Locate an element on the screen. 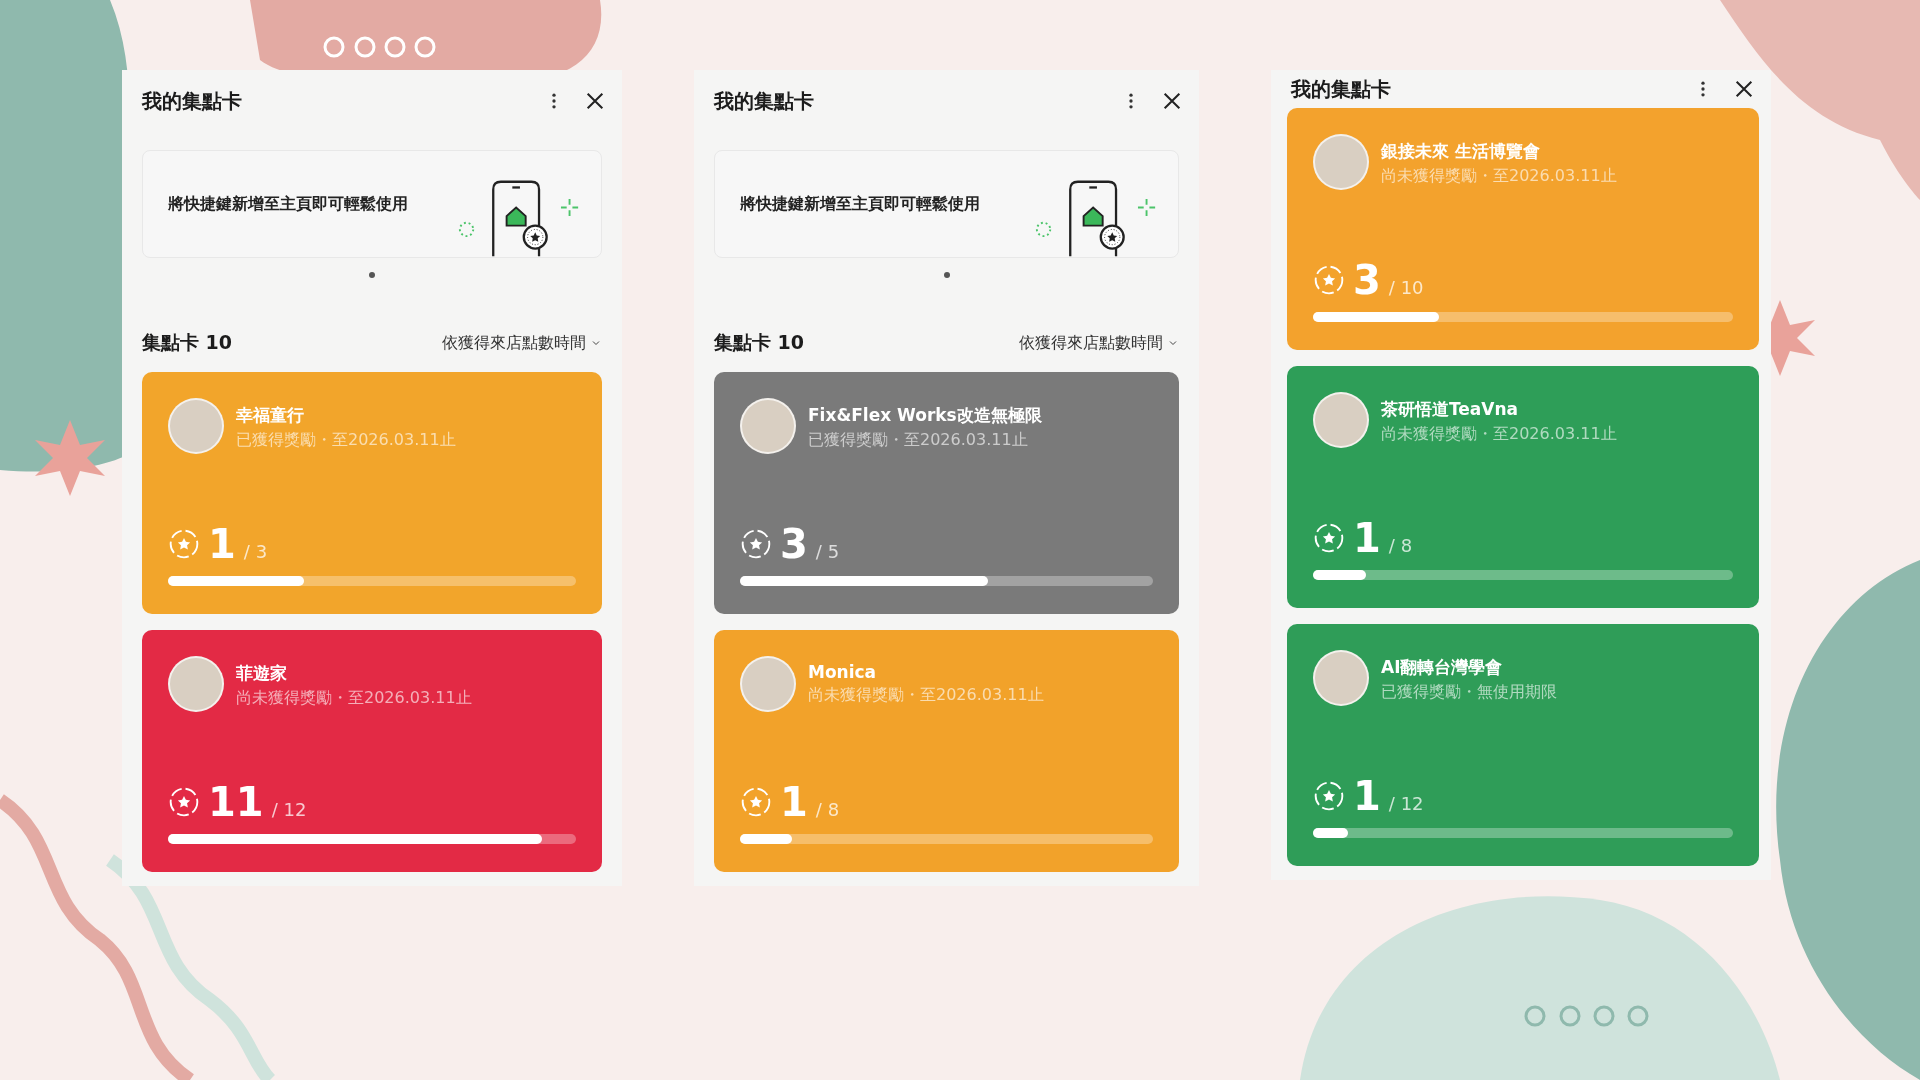  store-name: 茶研悟道TeaVna is located at coordinates (1450, 409).